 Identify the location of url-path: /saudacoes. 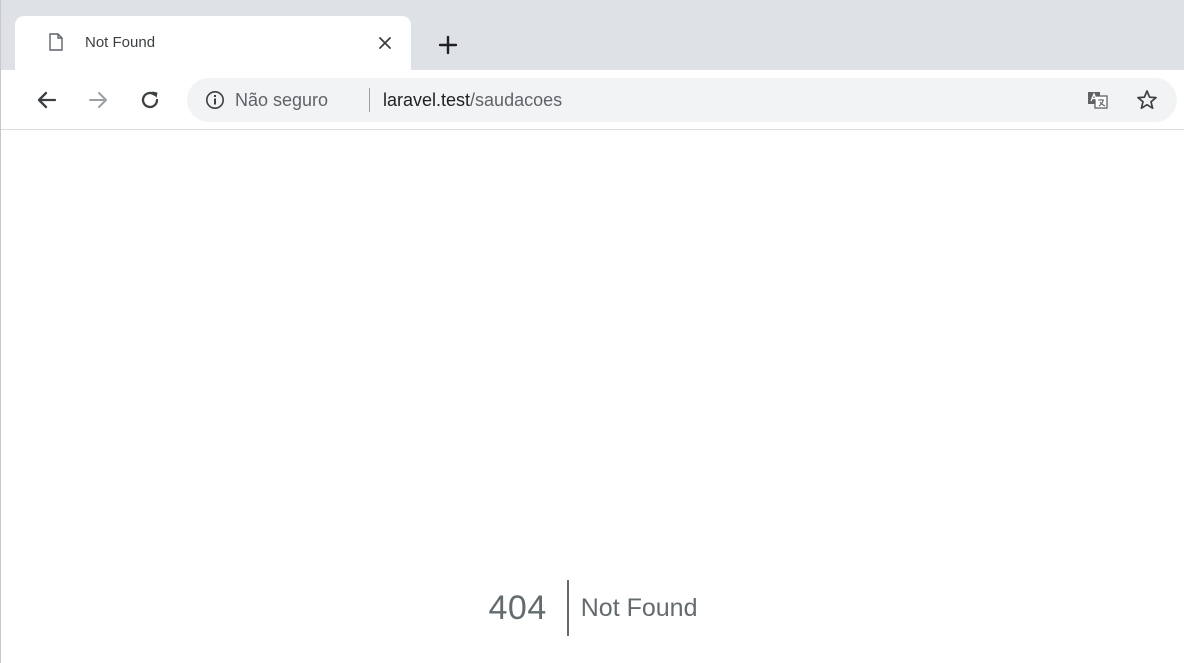
(516, 100).